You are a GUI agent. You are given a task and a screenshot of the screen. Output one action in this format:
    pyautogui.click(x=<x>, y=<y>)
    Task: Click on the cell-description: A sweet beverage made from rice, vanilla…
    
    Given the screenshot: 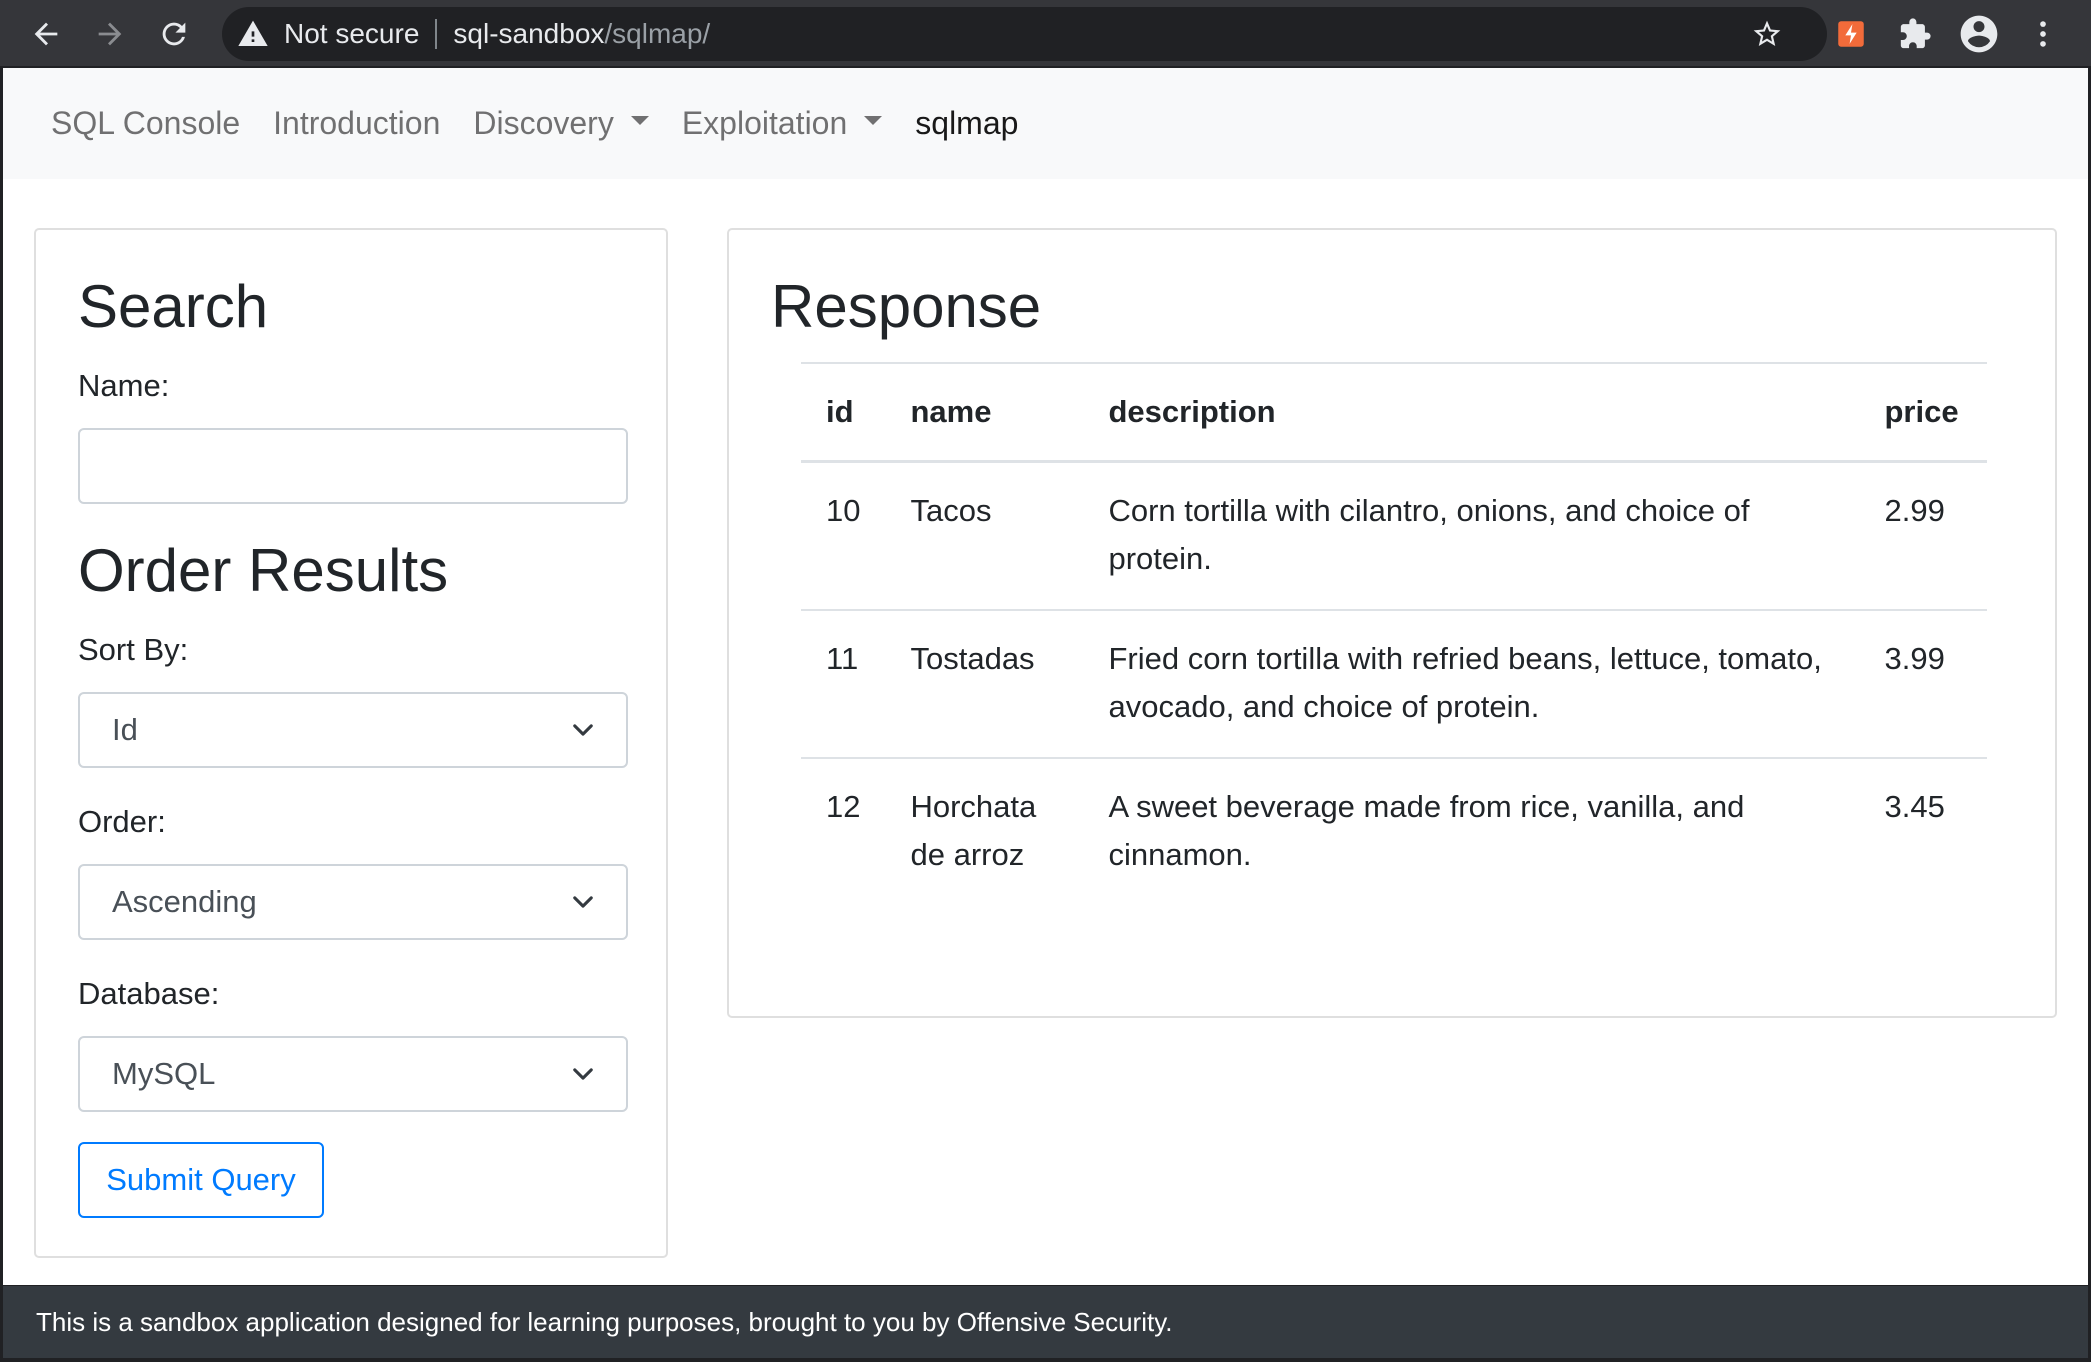 What is the action you would take?
    pyautogui.click(x=1471, y=830)
    